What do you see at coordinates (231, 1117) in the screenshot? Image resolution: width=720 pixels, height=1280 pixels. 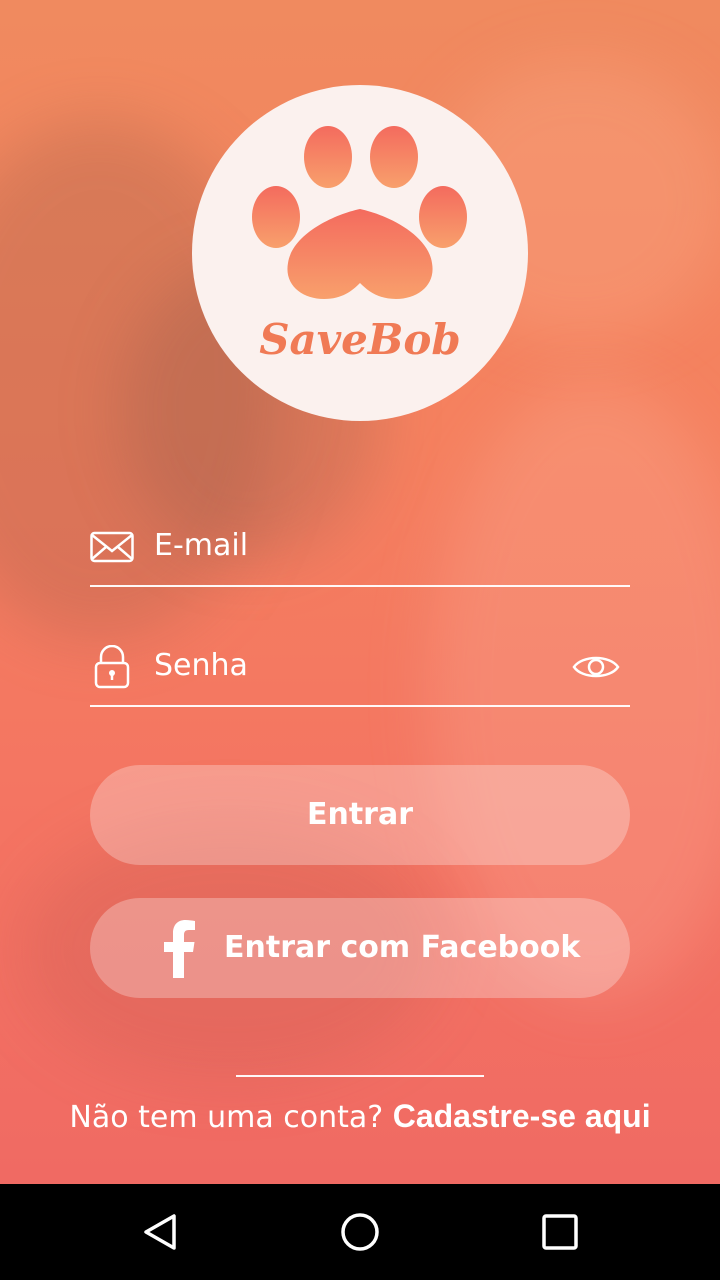 I see `signup-text: Não tem uma conta?` at bounding box center [231, 1117].